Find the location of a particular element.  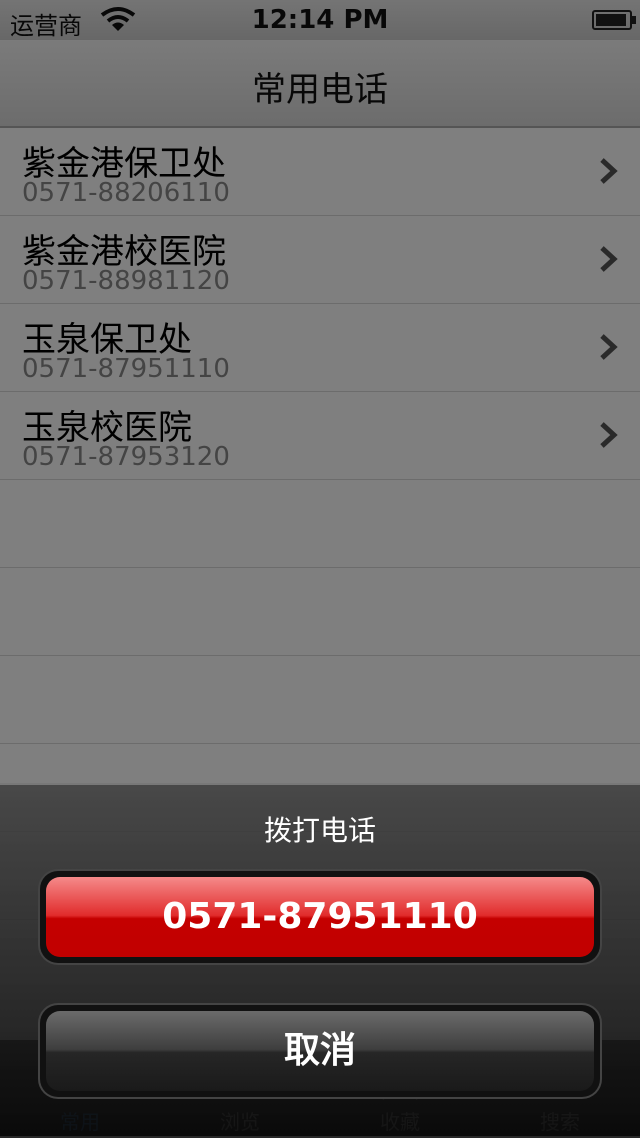

cancel-button: 取消 is located at coordinates (320, 1051).